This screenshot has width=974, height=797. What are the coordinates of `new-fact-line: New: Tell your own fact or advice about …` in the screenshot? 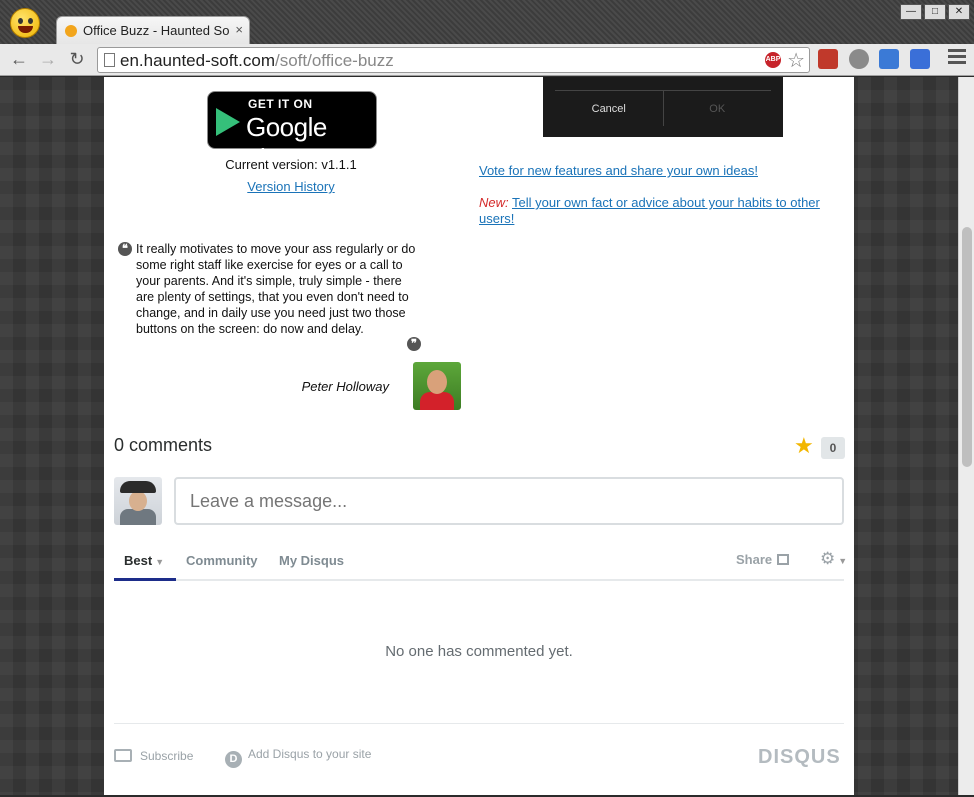 It's located at (664, 211).